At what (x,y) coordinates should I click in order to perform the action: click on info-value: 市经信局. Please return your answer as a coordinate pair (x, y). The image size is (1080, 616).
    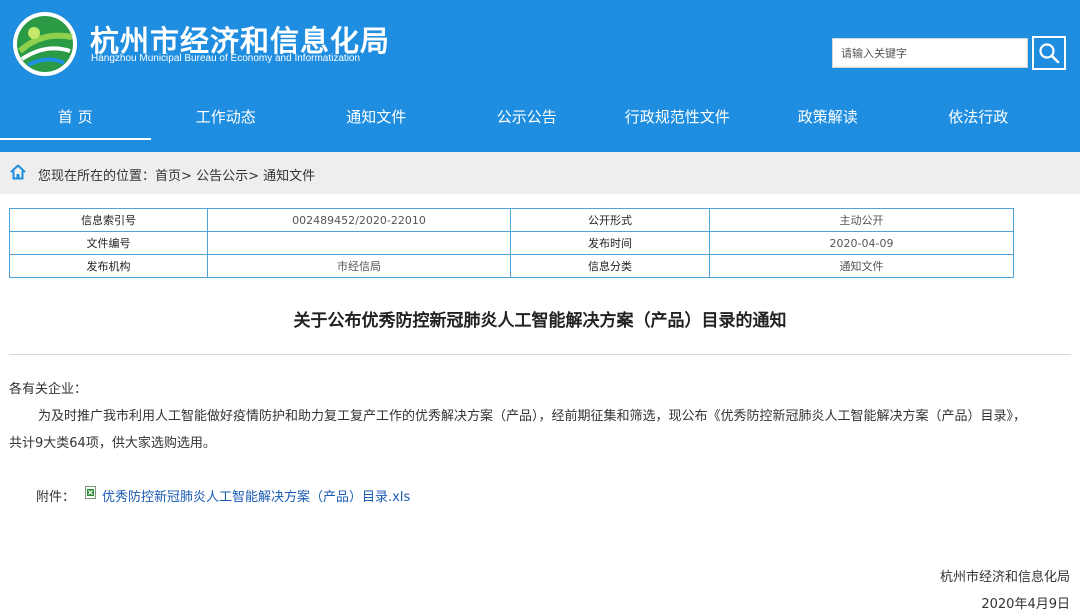
    Looking at the image, I should click on (359, 266).